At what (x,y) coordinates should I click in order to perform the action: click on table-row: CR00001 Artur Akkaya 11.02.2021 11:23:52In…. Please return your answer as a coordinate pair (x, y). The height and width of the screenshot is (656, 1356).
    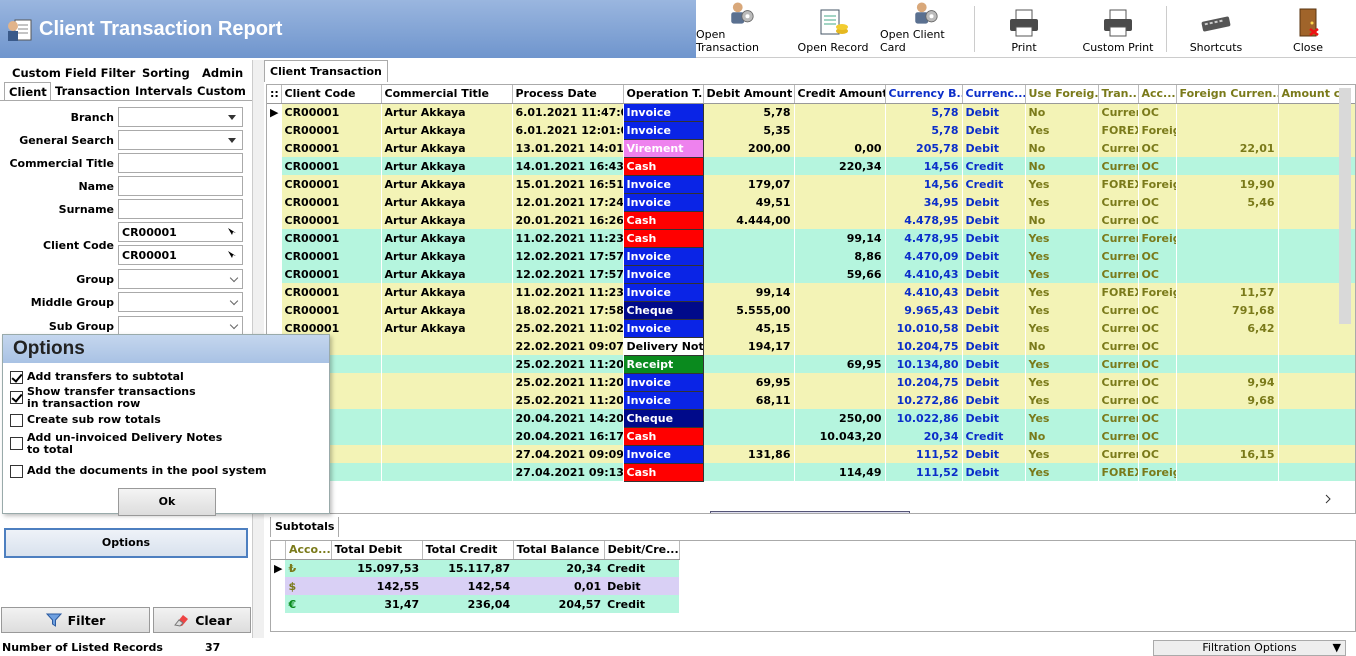
    Looking at the image, I should click on (811, 292).